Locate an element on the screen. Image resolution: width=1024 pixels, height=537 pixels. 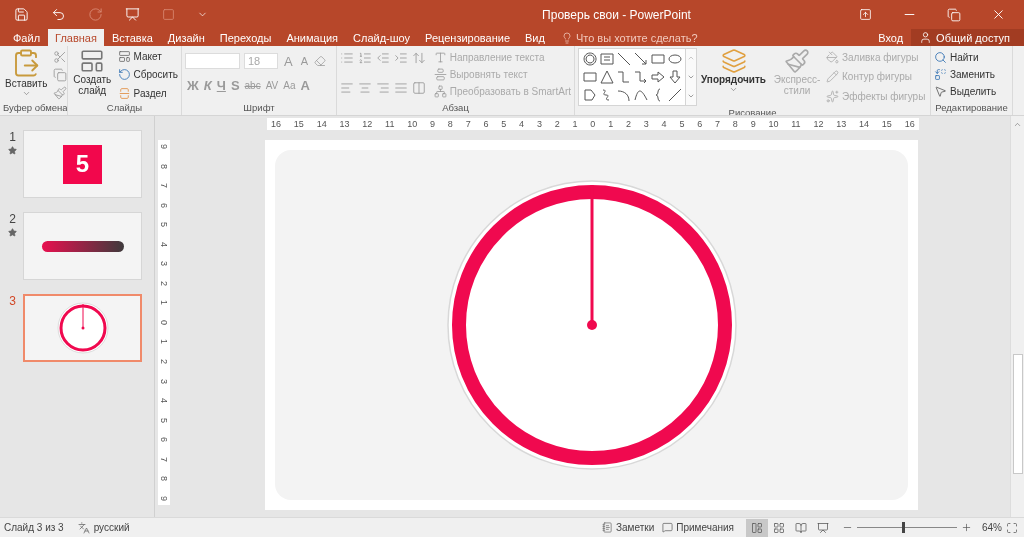
copy-icon is located at coordinates (60, 75).